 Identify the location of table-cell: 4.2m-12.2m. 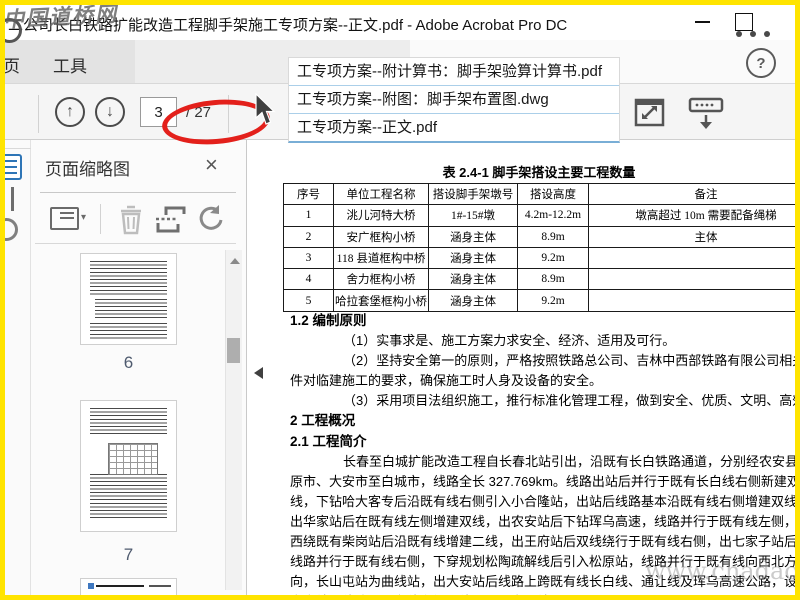
(553, 215).